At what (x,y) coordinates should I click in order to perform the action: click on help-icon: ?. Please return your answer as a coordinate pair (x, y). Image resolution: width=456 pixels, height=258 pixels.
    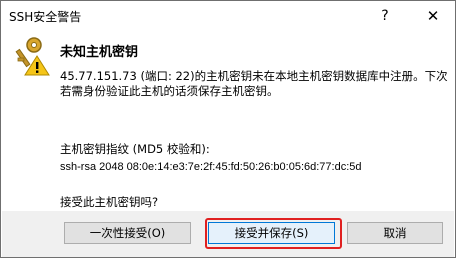
    Looking at the image, I should click on (385, 16).